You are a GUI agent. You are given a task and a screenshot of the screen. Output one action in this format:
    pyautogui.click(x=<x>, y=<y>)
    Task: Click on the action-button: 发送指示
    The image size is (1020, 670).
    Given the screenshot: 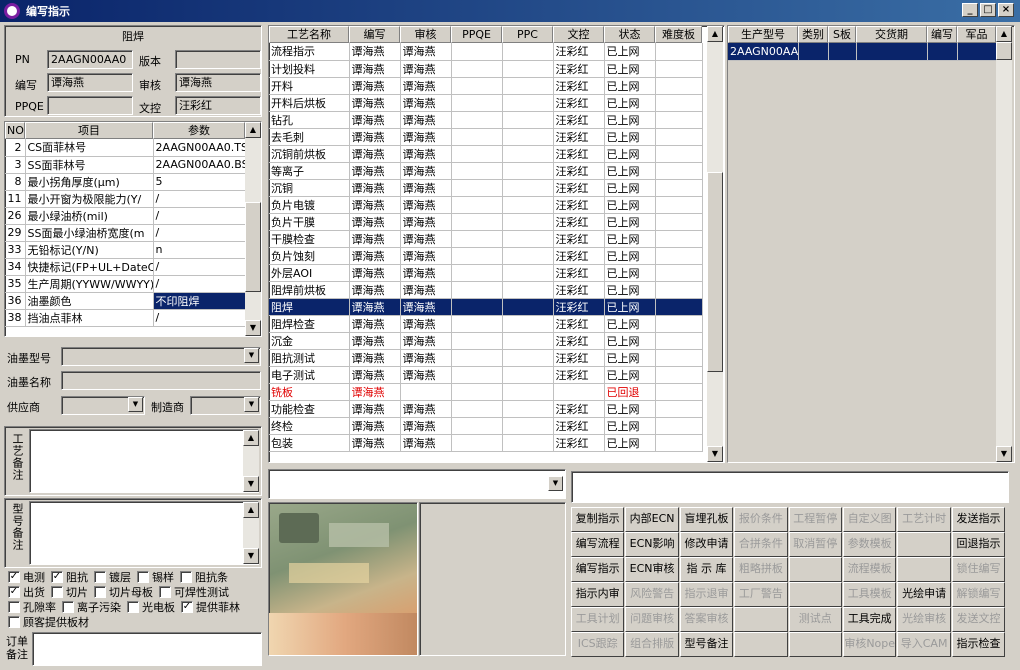 What is the action you would take?
    pyautogui.click(x=978, y=519)
    